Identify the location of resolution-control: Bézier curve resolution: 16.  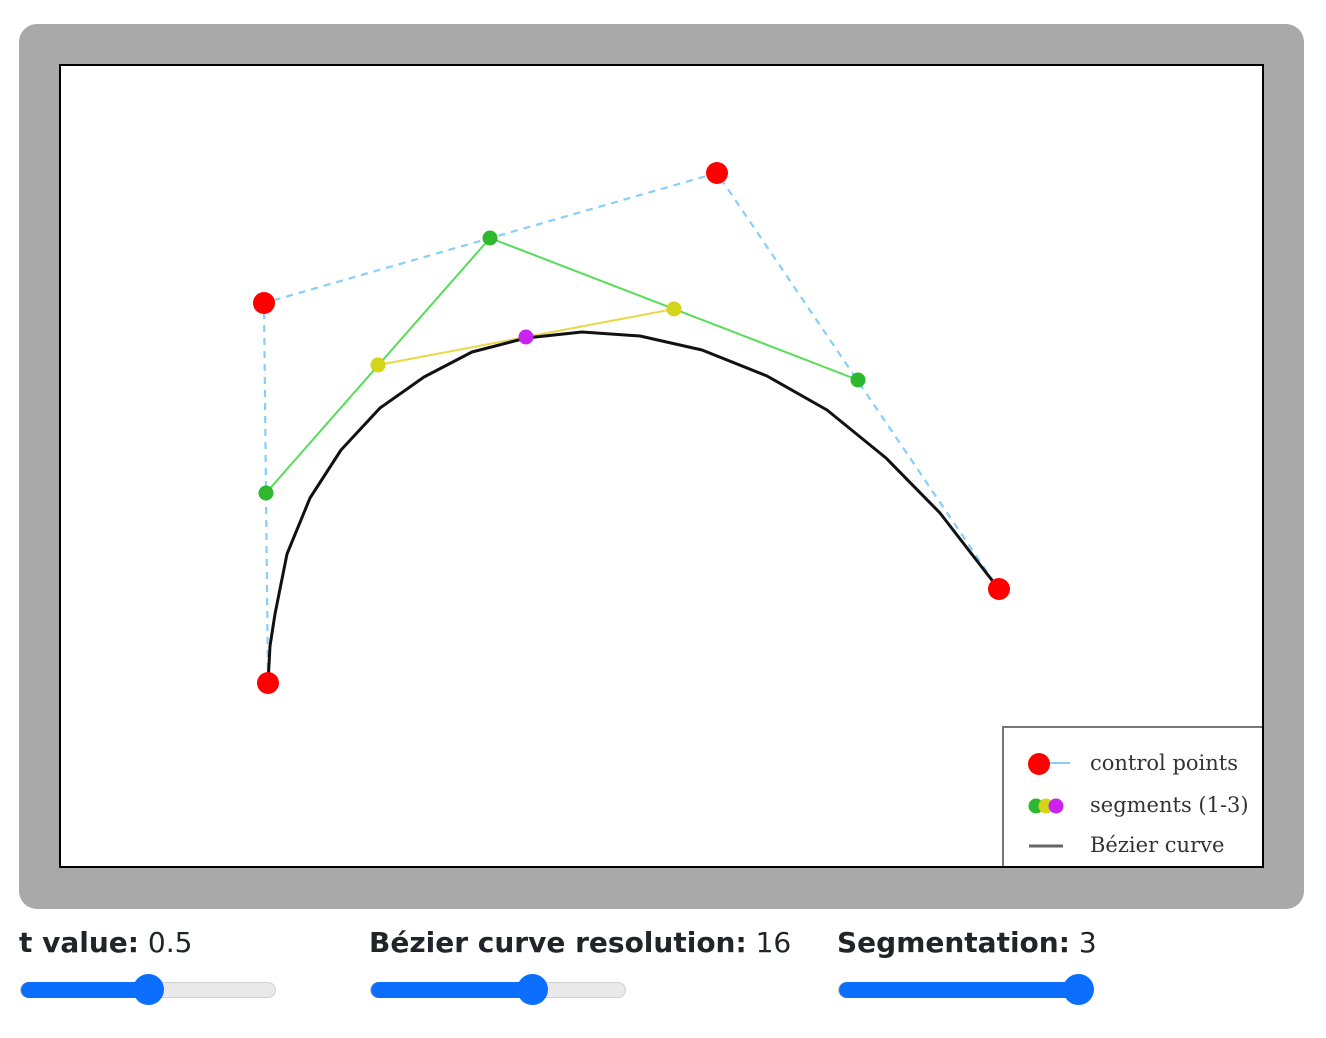
(580, 965).